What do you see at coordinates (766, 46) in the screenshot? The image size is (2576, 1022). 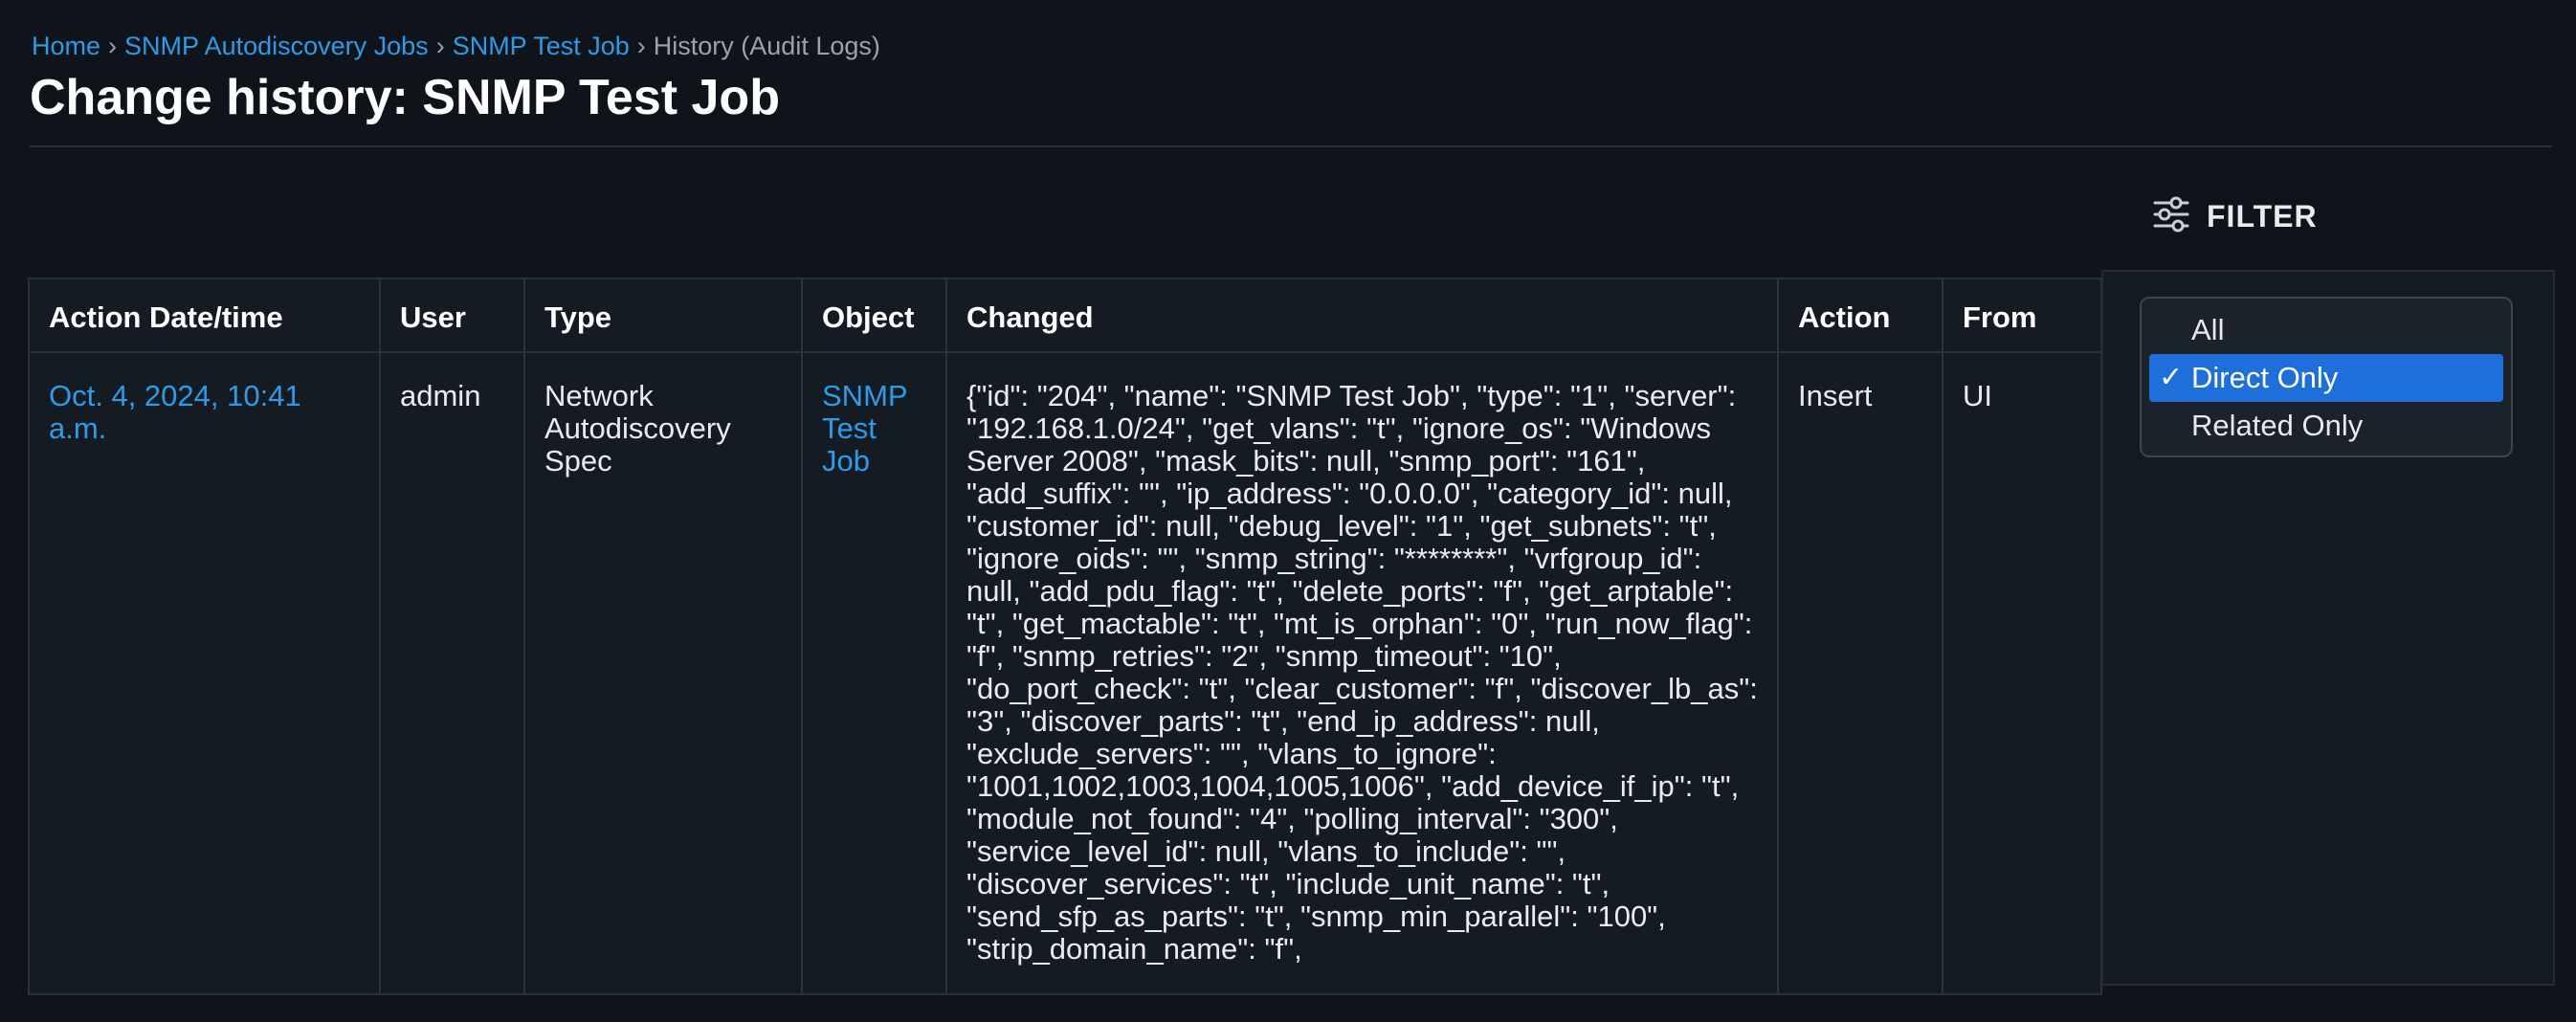 I see `breadcrumb-current: History (Audit Logs)` at bounding box center [766, 46].